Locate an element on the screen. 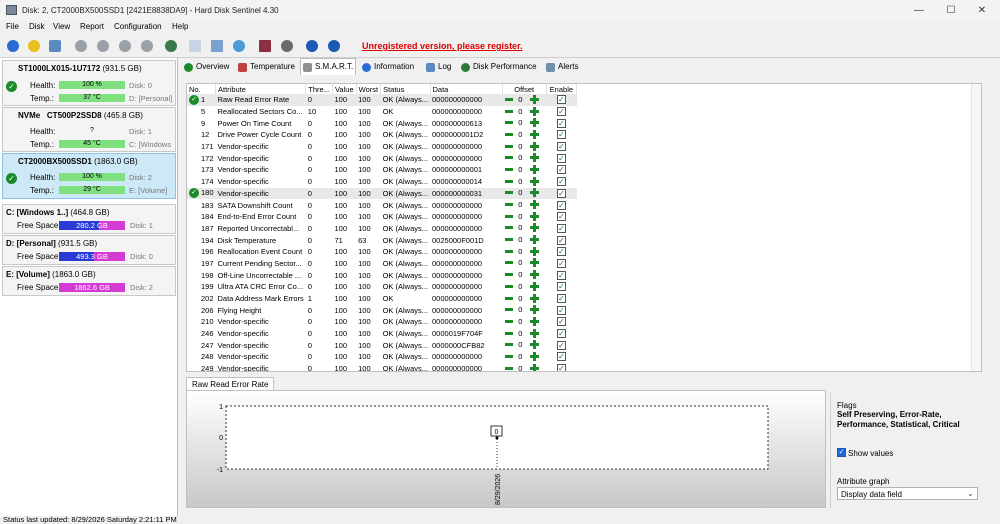 Image resolution: width=1000 pixels, height=524 pixels. col-enable: Enable is located at coordinates (562, 89).